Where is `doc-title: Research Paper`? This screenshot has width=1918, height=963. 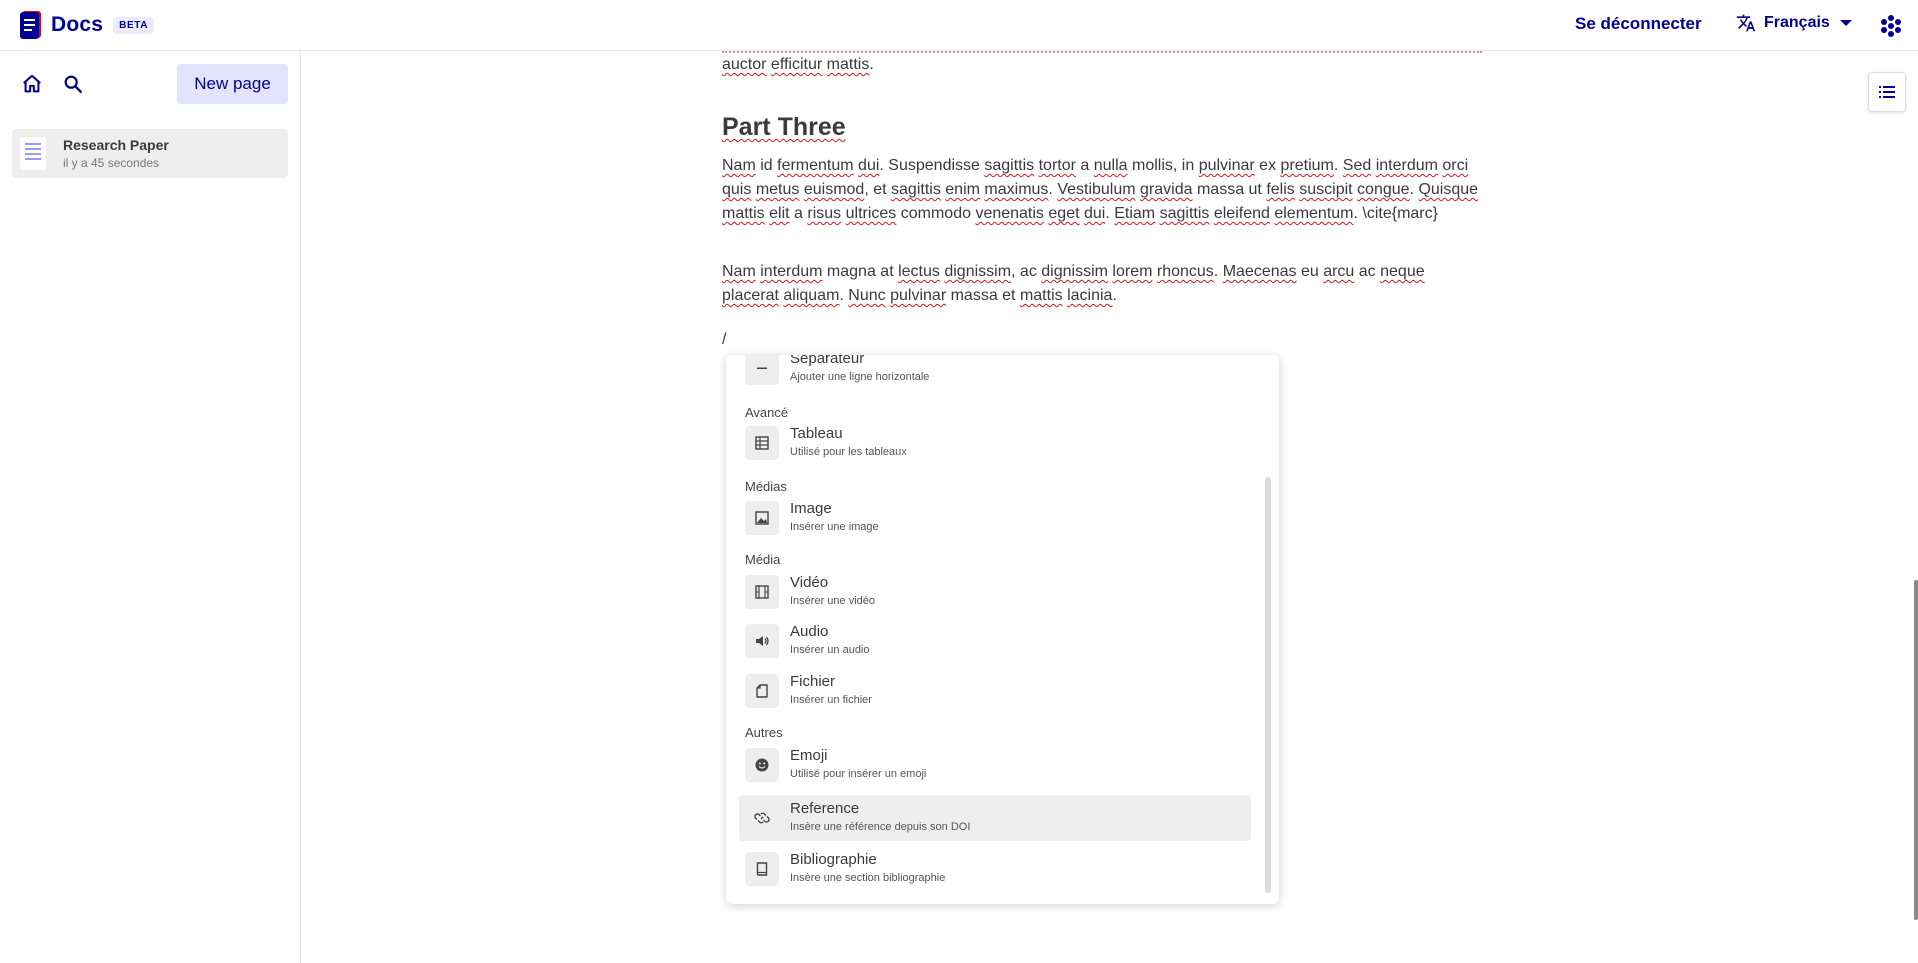
doc-title: Research Paper is located at coordinates (116, 145).